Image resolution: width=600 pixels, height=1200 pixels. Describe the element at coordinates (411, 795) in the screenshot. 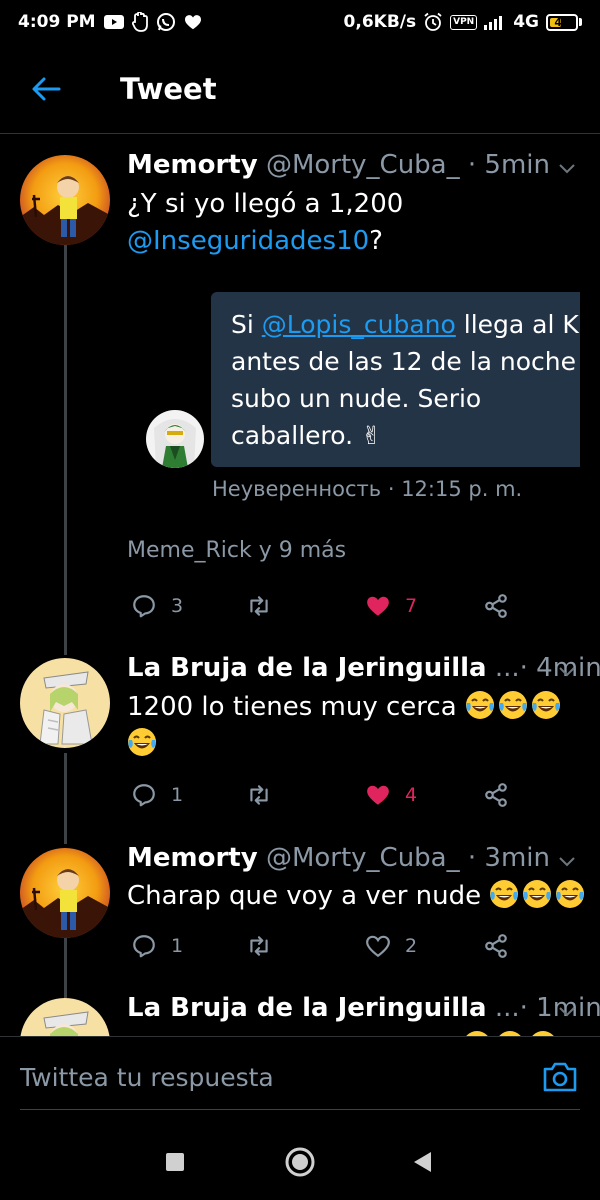

I see `like-count: 4` at that location.